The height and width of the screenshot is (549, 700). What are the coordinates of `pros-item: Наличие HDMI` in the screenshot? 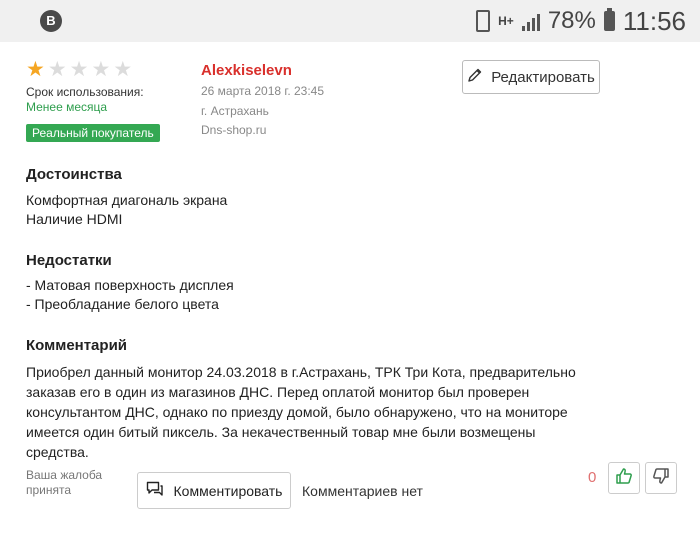 It's located at (74, 219).